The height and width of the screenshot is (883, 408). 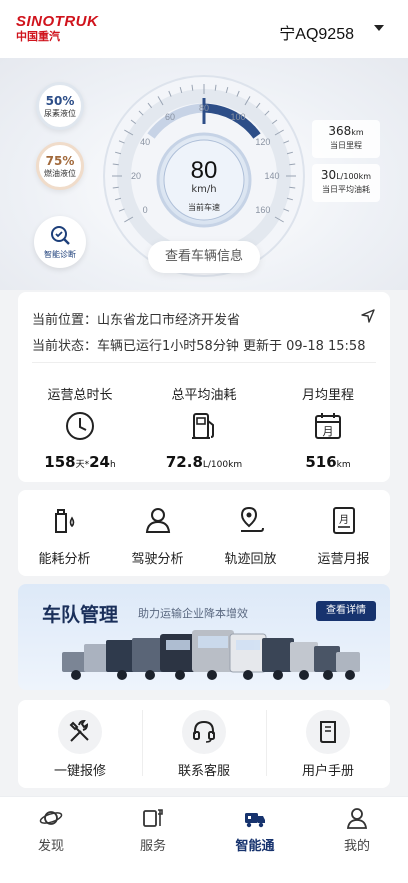 What do you see at coordinates (357, 818) in the screenshot?
I see `user-icon` at bounding box center [357, 818].